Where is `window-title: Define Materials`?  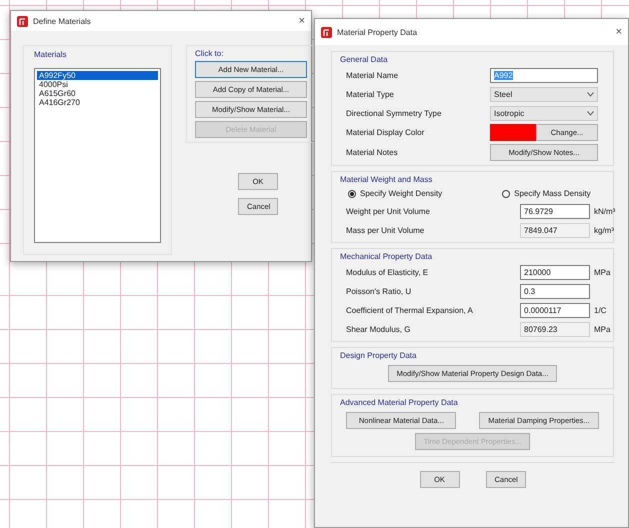 window-title: Define Materials is located at coordinates (62, 21).